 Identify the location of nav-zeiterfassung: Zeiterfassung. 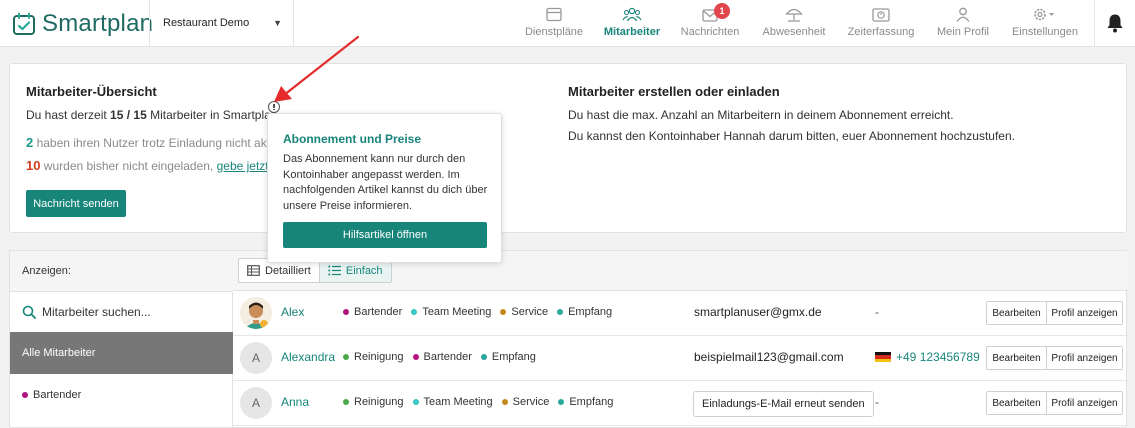
(881, 23).